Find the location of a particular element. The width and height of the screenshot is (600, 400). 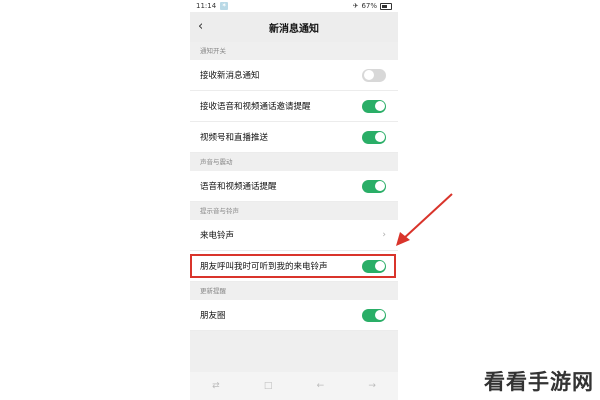

watermark: 看看手游网 is located at coordinates (539, 382).